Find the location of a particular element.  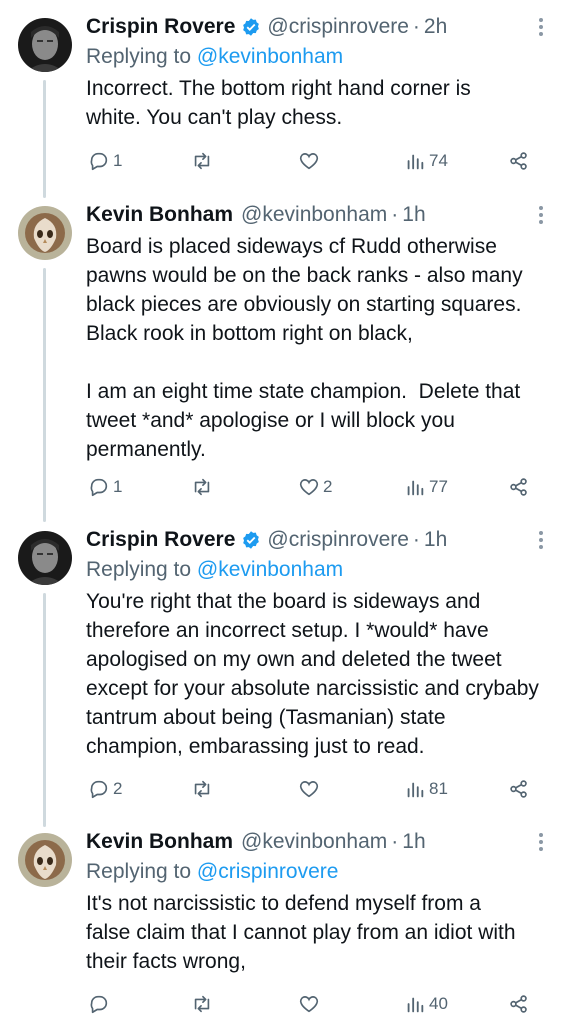

views-button: 74 is located at coordinates (426, 161).